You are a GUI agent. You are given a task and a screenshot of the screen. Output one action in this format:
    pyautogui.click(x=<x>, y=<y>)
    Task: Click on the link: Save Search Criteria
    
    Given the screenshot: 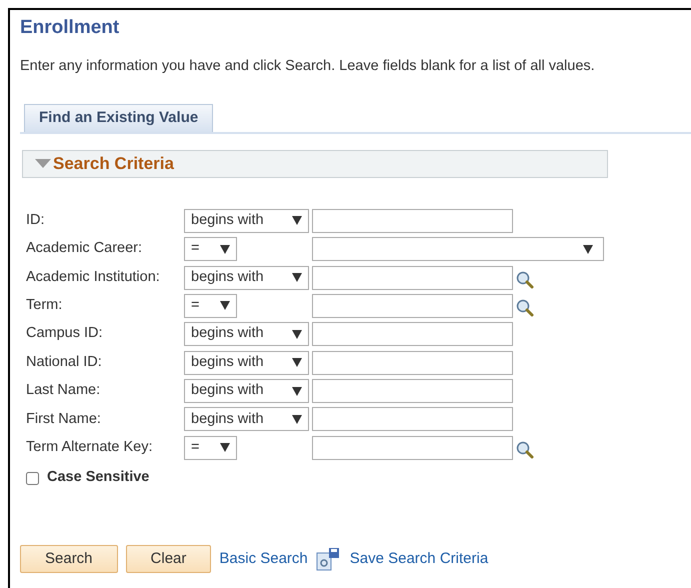 What is the action you would take?
    pyautogui.click(x=419, y=559)
    